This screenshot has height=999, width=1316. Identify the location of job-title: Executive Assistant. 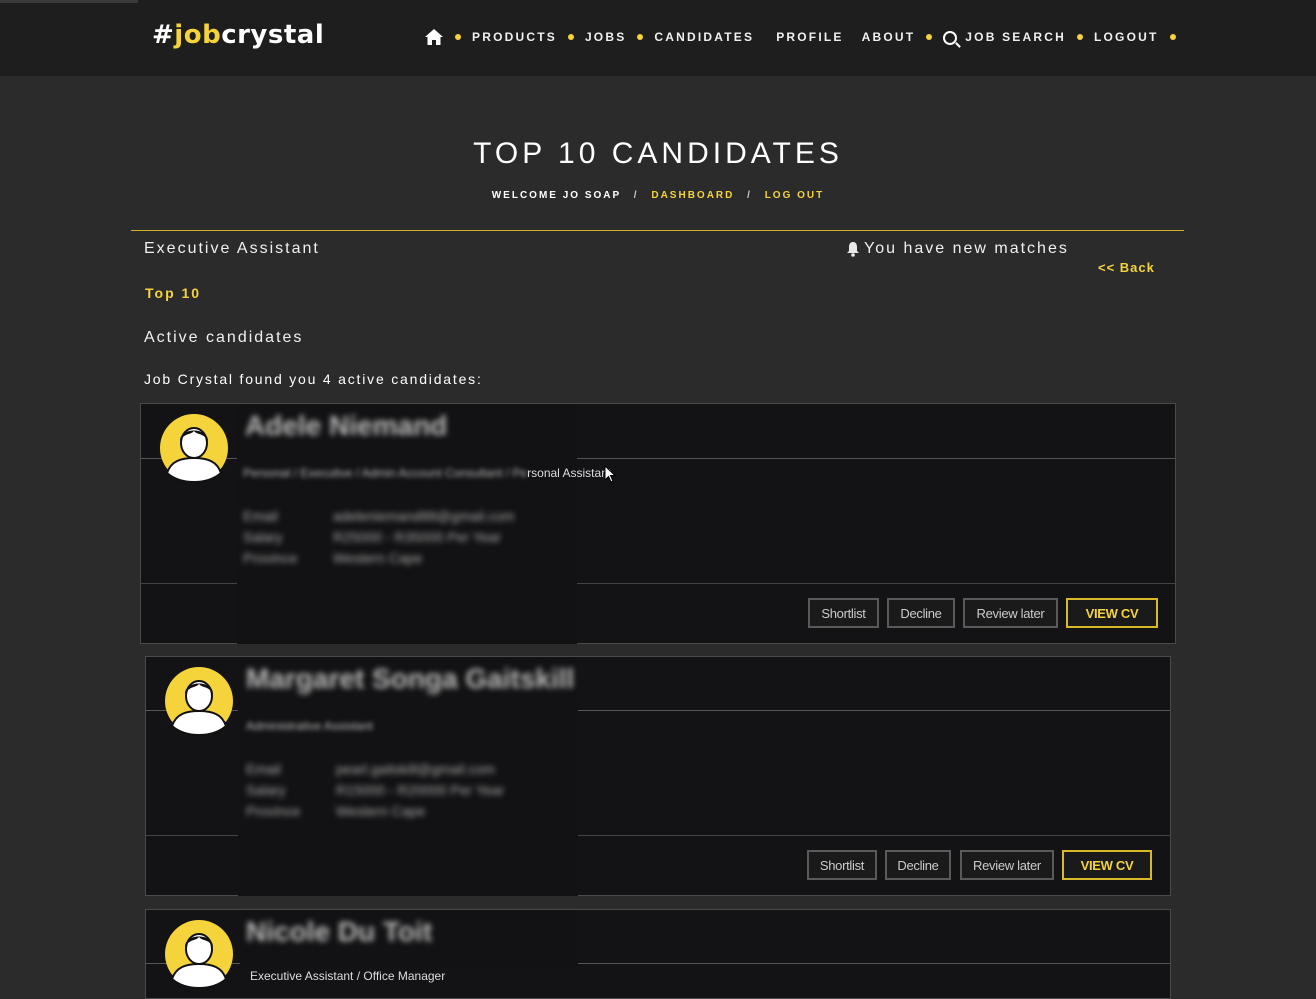
(232, 248).